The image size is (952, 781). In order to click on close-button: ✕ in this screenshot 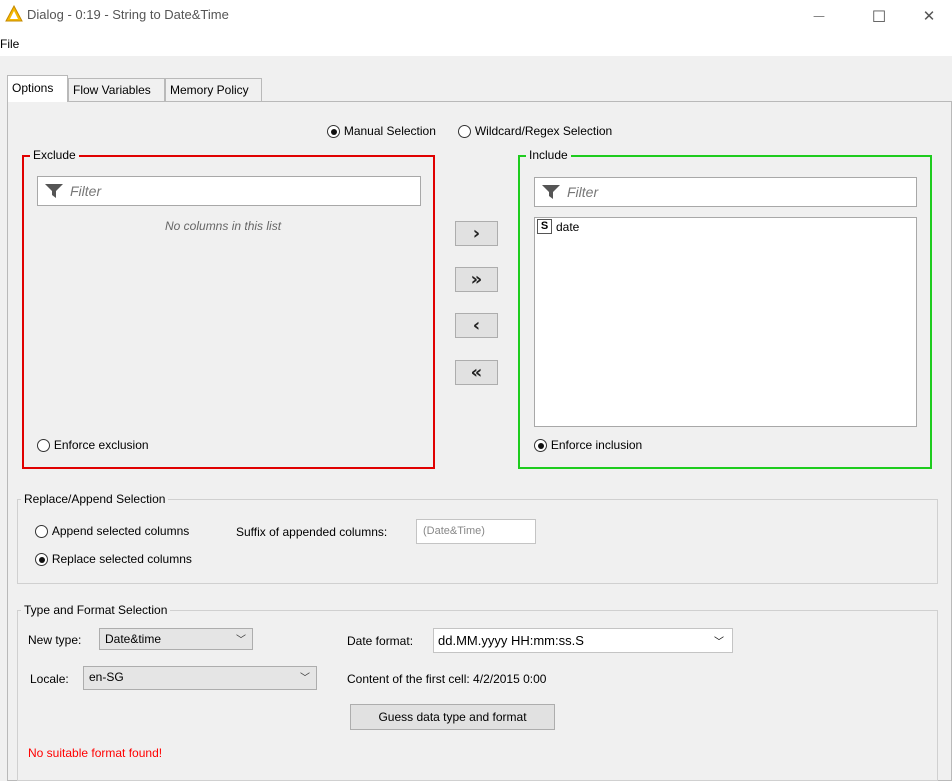, I will do `click(929, 16)`.